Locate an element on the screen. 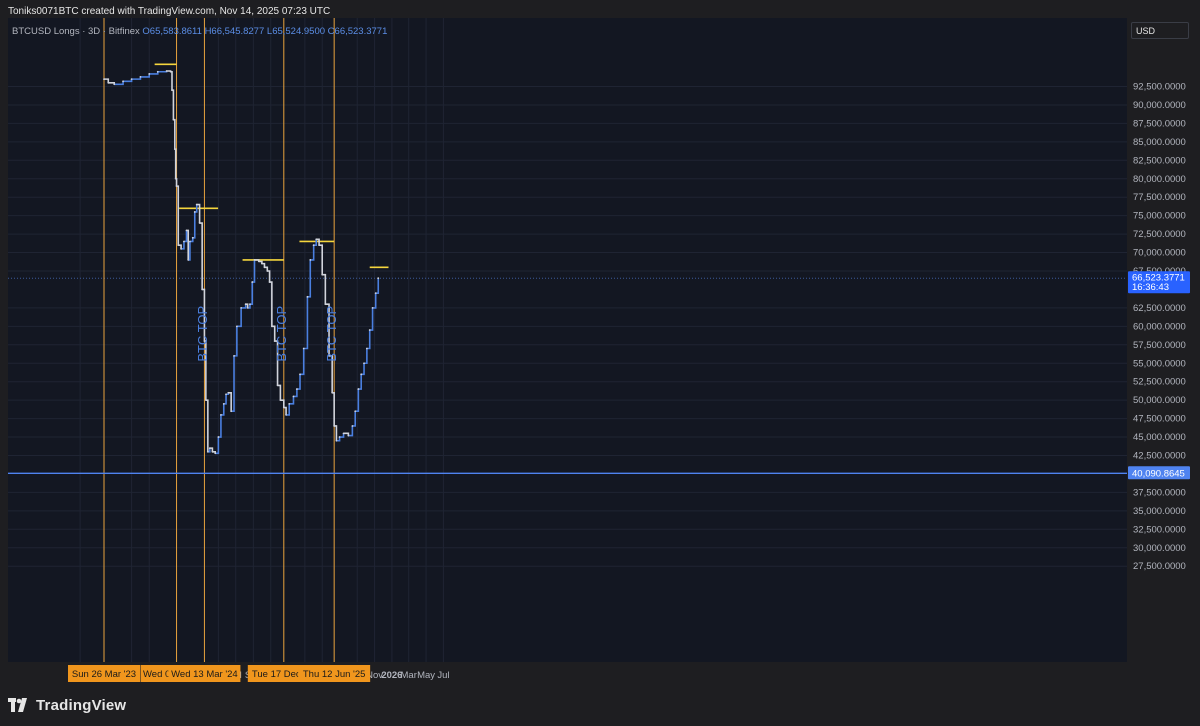 This screenshot has width=1200, height=726. price-tick-label: 35,000.0000 is located at coordinates (1159, 511).